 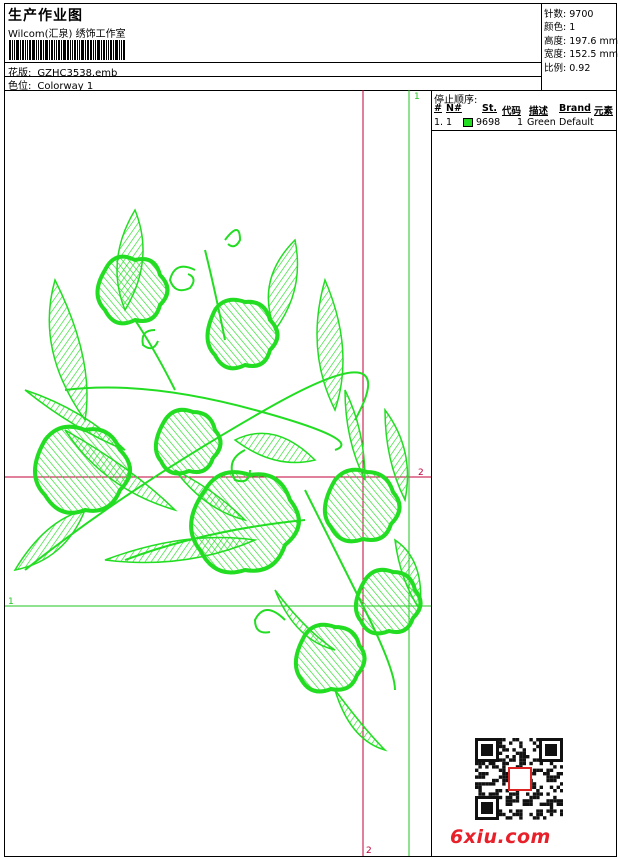 I want to click on watermark-logo: 6xiu.com, so click(x=500, y=837).